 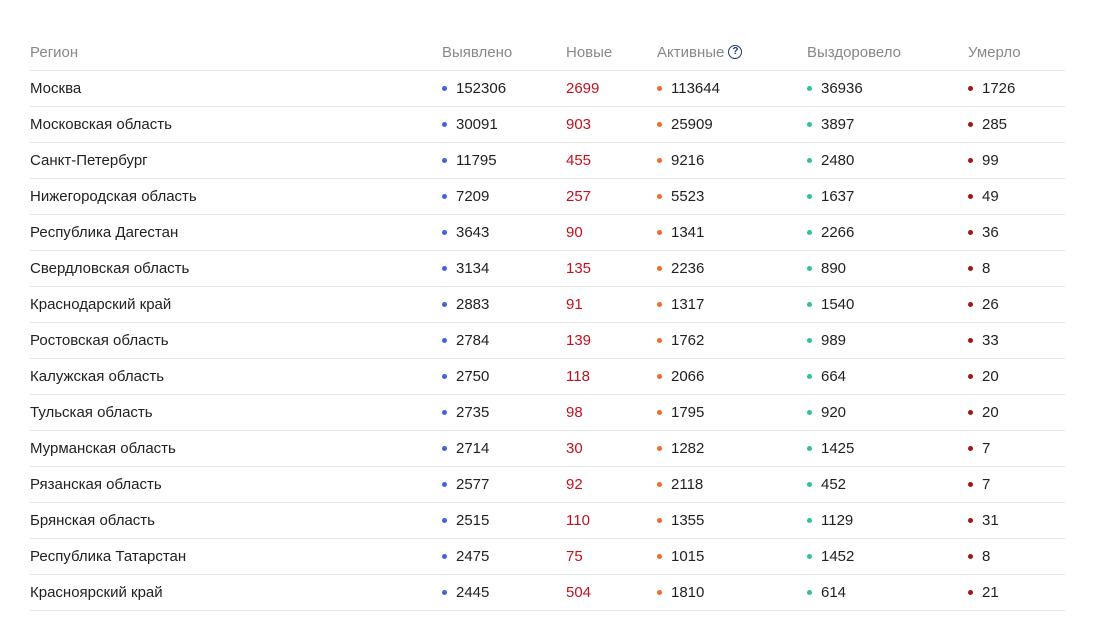 What do you see at coordinates (838, 124) in the screenshot?
I see `recovered-value: 3897` at bounding box center [838, 124].